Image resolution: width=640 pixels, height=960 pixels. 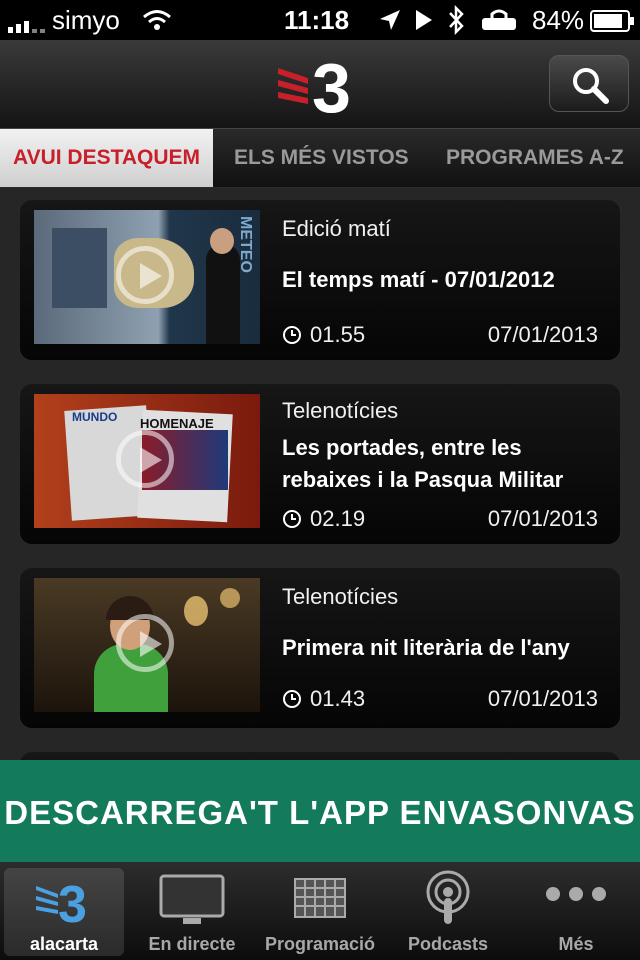 What do you see at coordinates (576, 894) in the screenshot?
I see `more-dots-icon` at bounding box center [576, 894].